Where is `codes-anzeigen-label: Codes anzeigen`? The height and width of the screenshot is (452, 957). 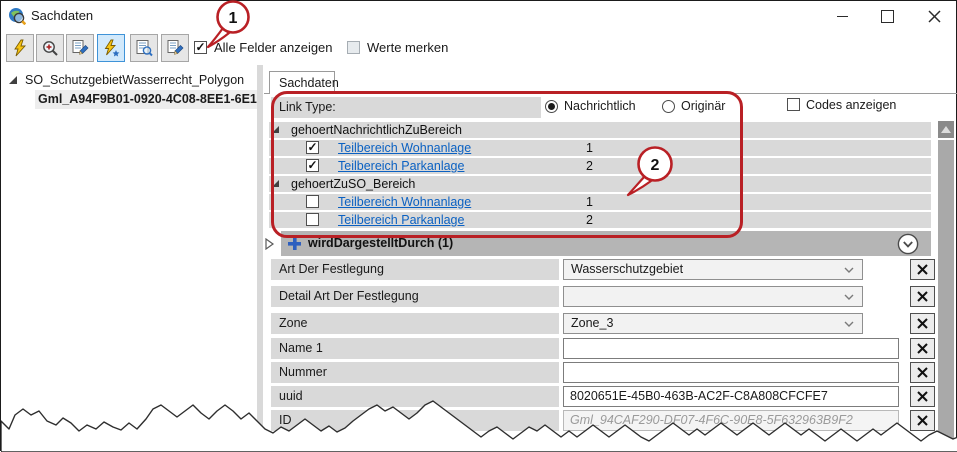 codes-anzeigen-label: Codes anzeigen is located at coordinates (851, 105).